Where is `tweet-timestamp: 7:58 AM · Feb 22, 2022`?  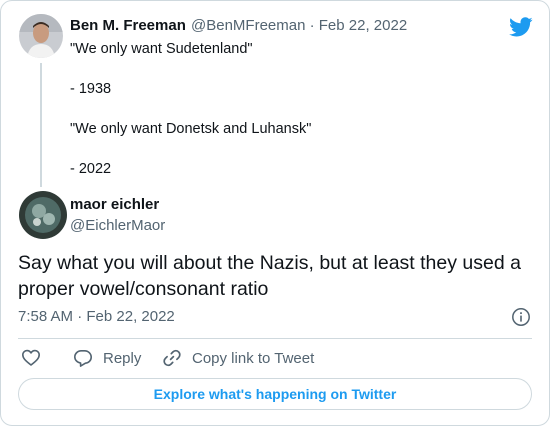
tweet-timestamp: 7:58 AM · Feb 22, 2022 is located at coordinates (96, 316).